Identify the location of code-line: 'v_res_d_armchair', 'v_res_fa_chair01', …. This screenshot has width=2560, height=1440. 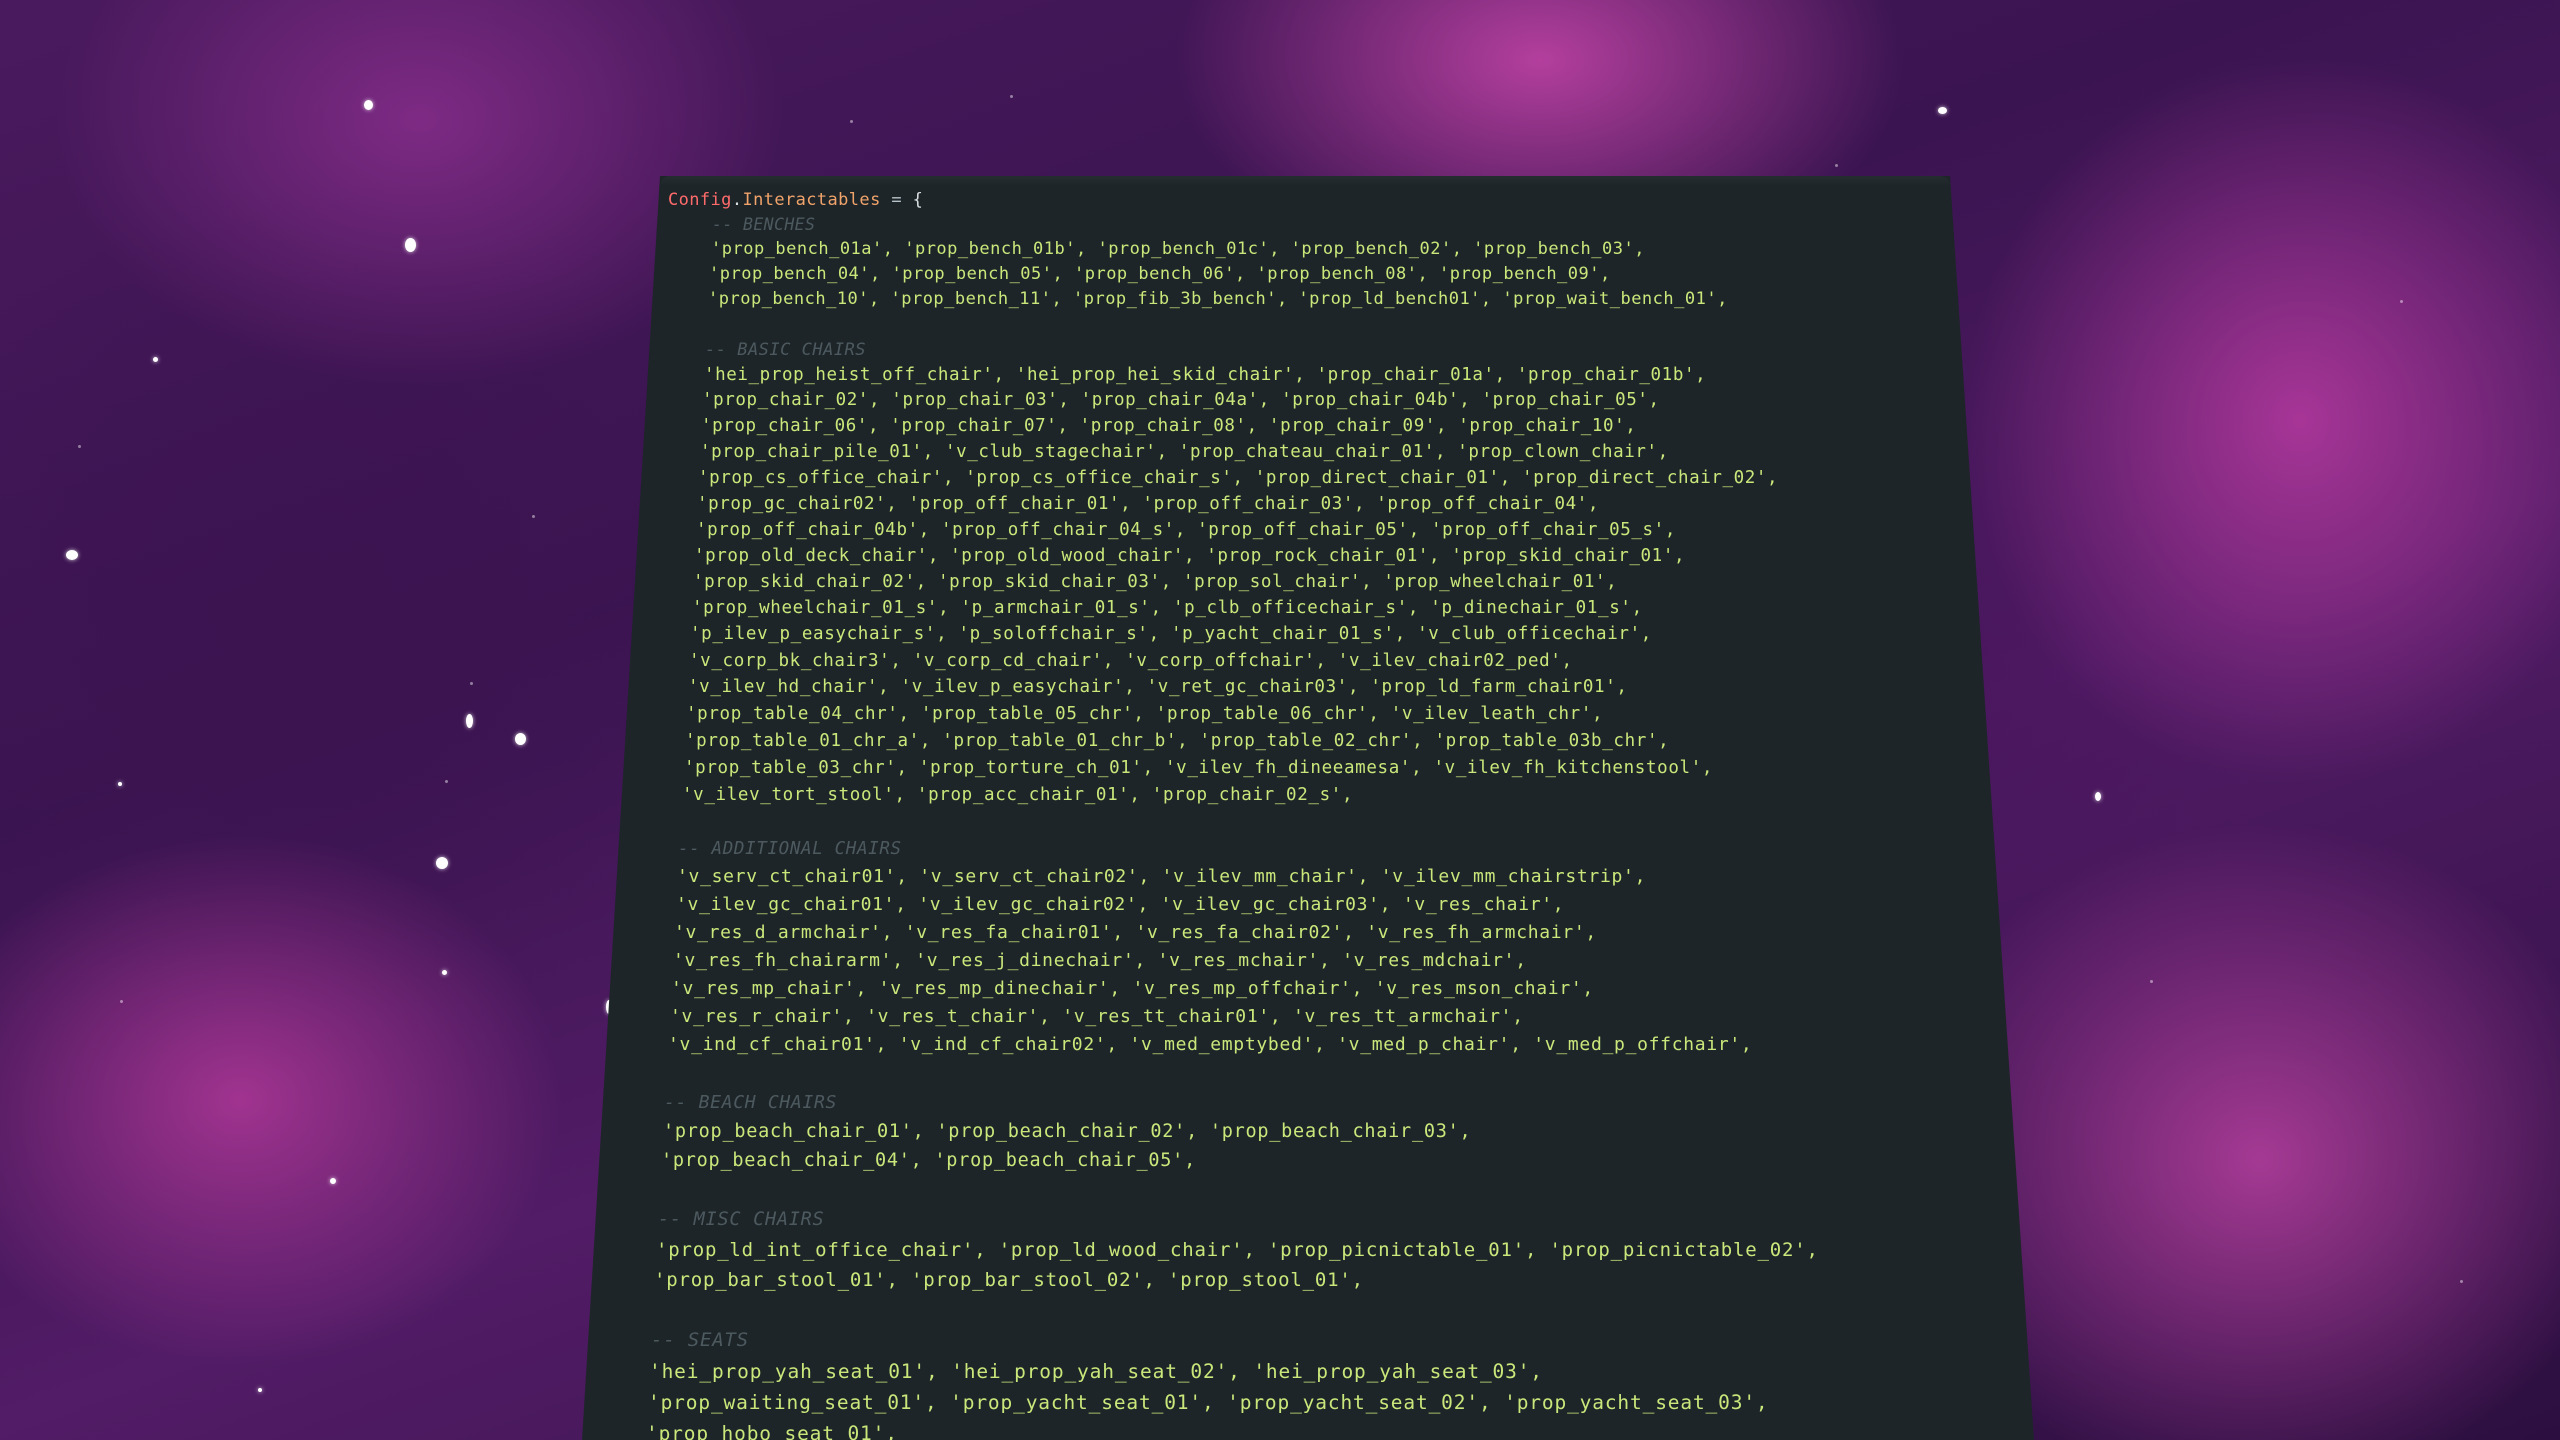
(1135, 932).